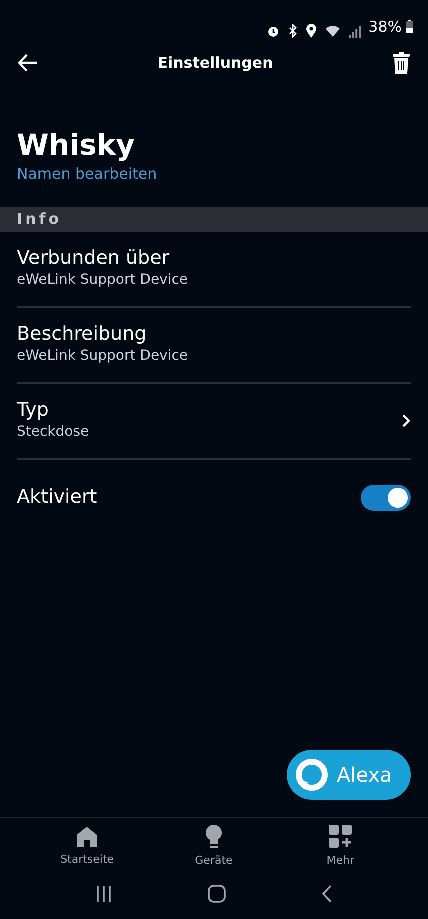 The image size is (428, 919). I want to click on back-button, so click(28, 63).